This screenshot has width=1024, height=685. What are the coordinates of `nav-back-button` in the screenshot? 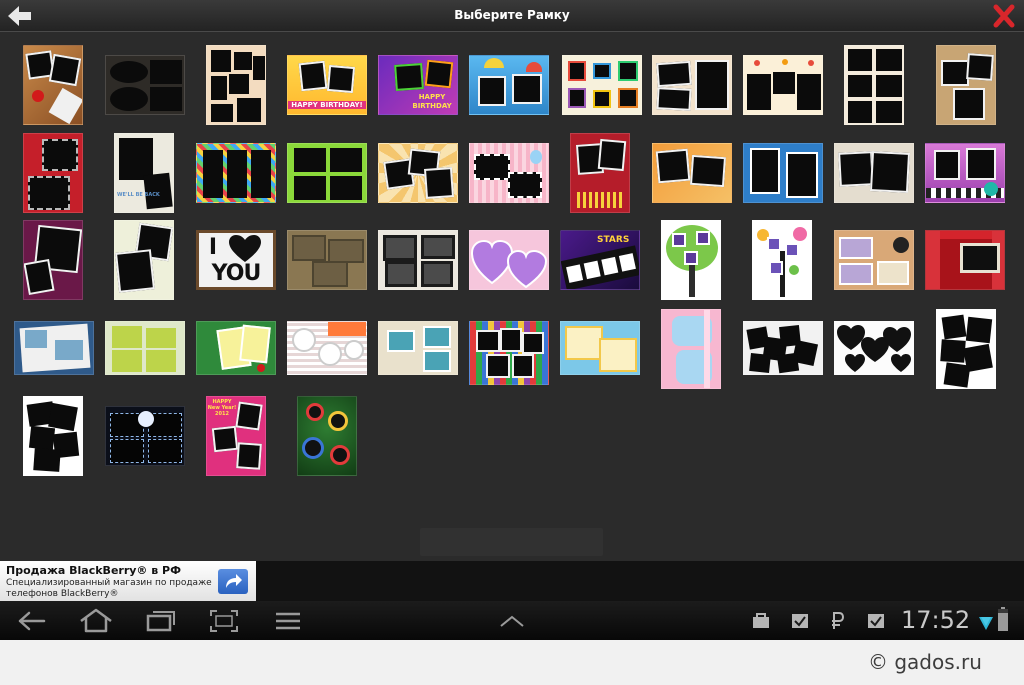 It's located at (32, 621).